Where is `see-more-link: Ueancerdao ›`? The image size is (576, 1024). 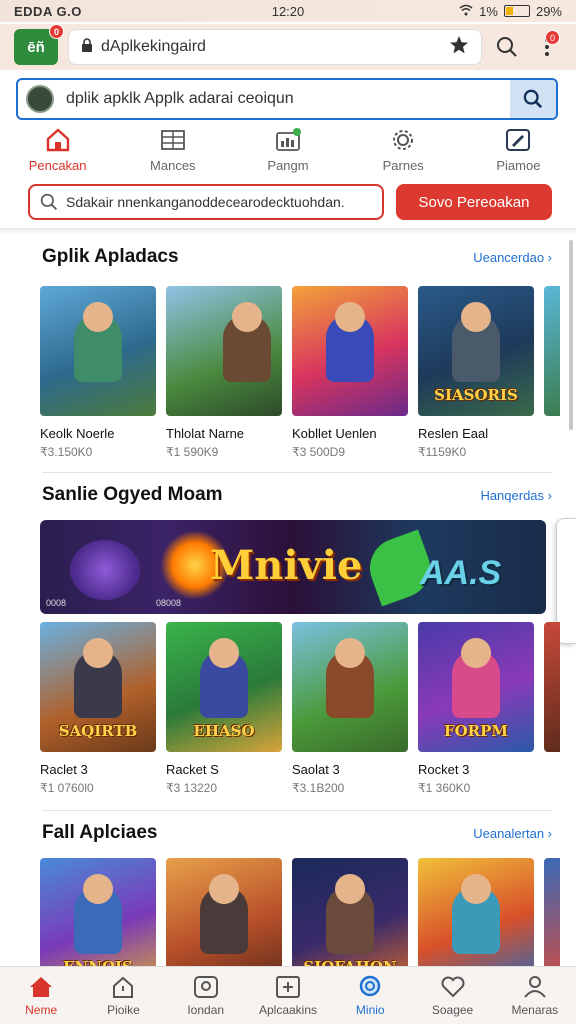
see-more-link: Ueancerdao › is located at coordinates (512, 257).